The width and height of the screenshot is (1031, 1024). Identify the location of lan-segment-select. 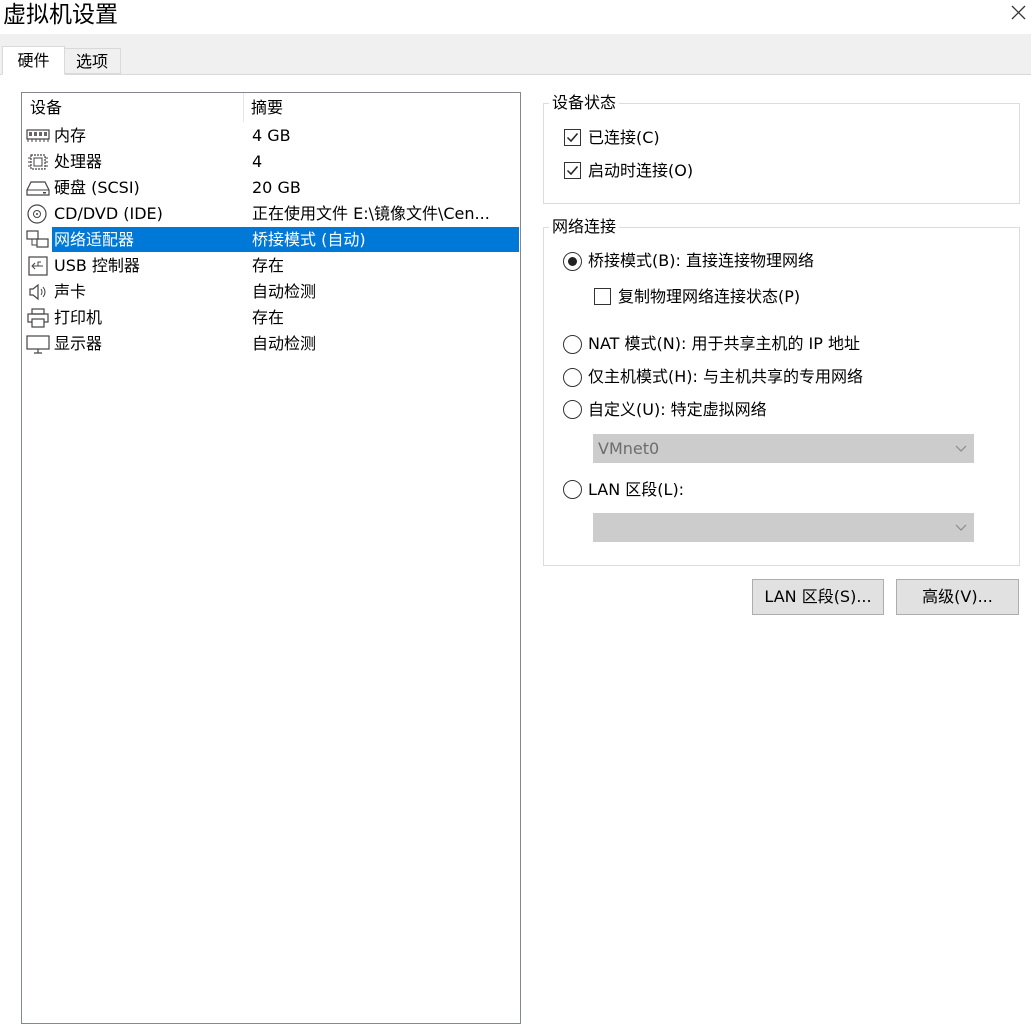
(783, 527).